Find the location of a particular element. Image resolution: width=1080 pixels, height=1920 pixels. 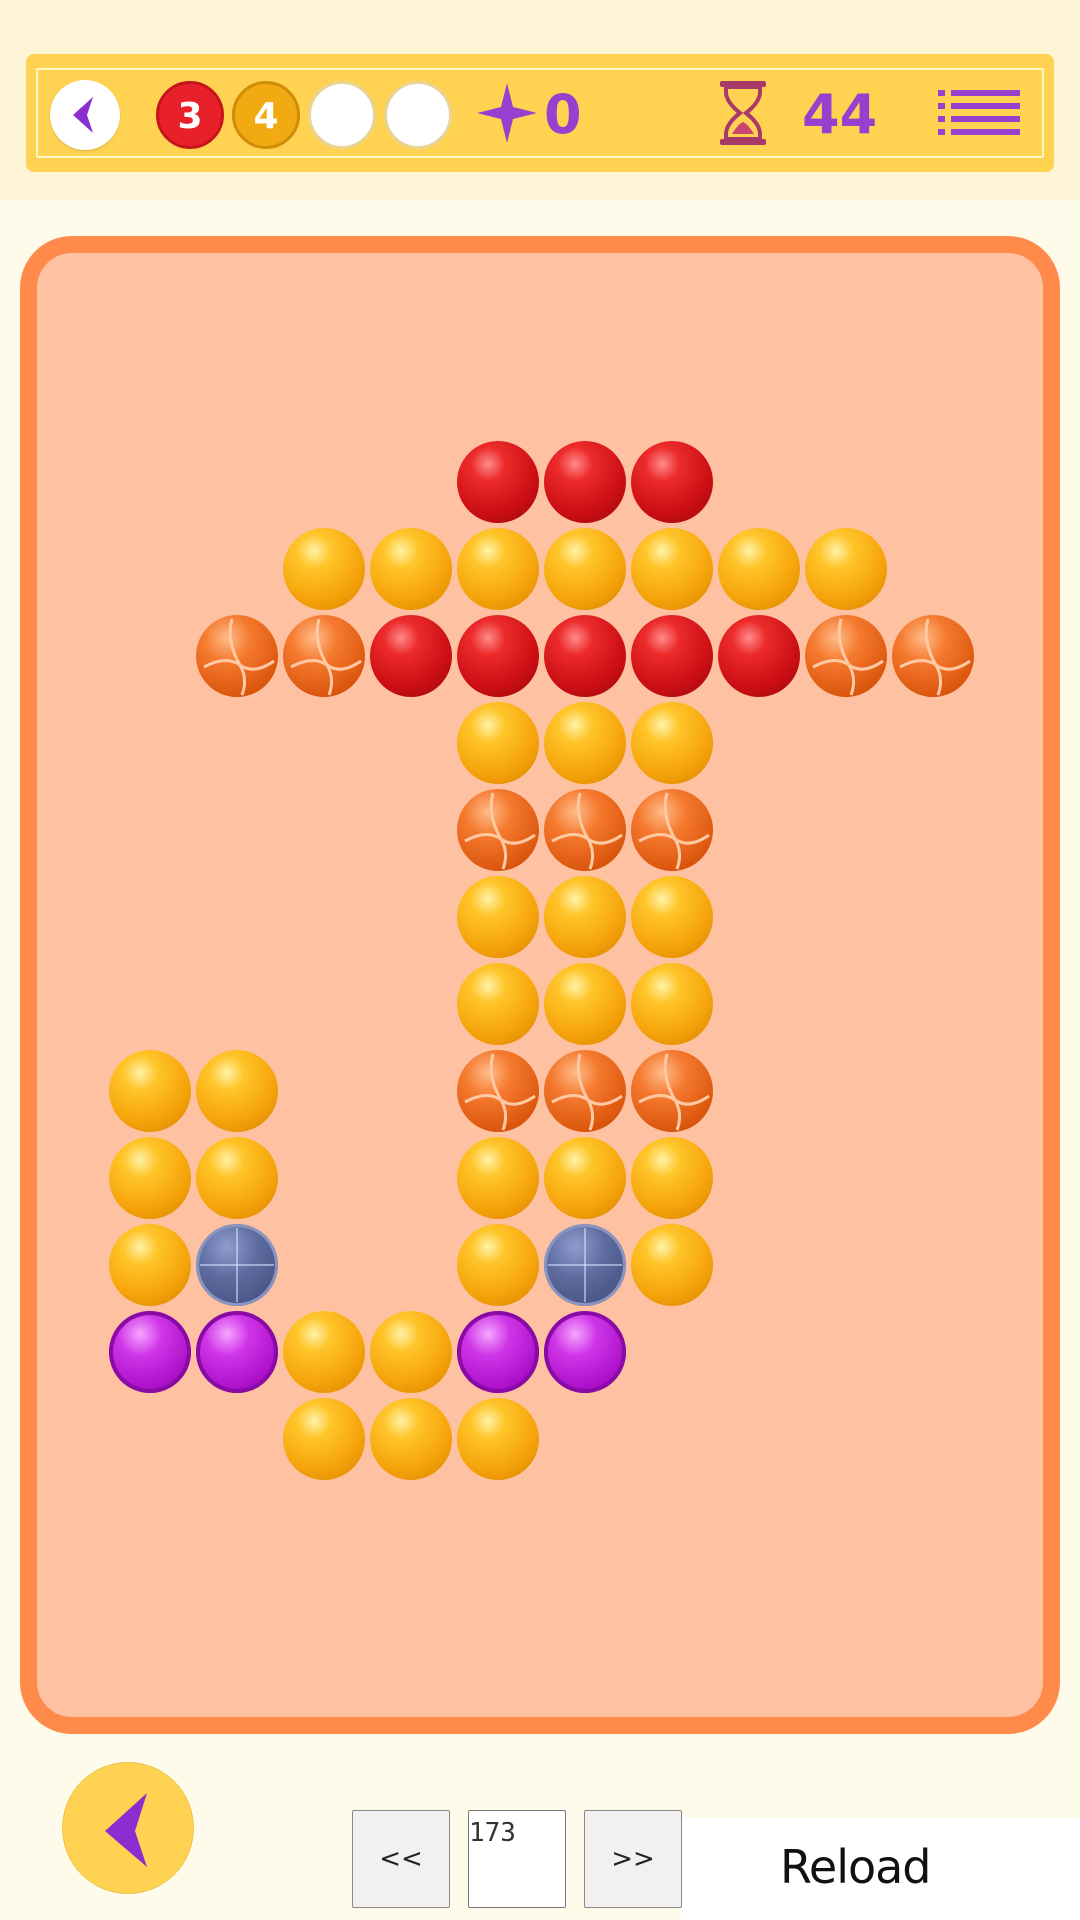

hourglass-icon is located at coordinates (743, 113).